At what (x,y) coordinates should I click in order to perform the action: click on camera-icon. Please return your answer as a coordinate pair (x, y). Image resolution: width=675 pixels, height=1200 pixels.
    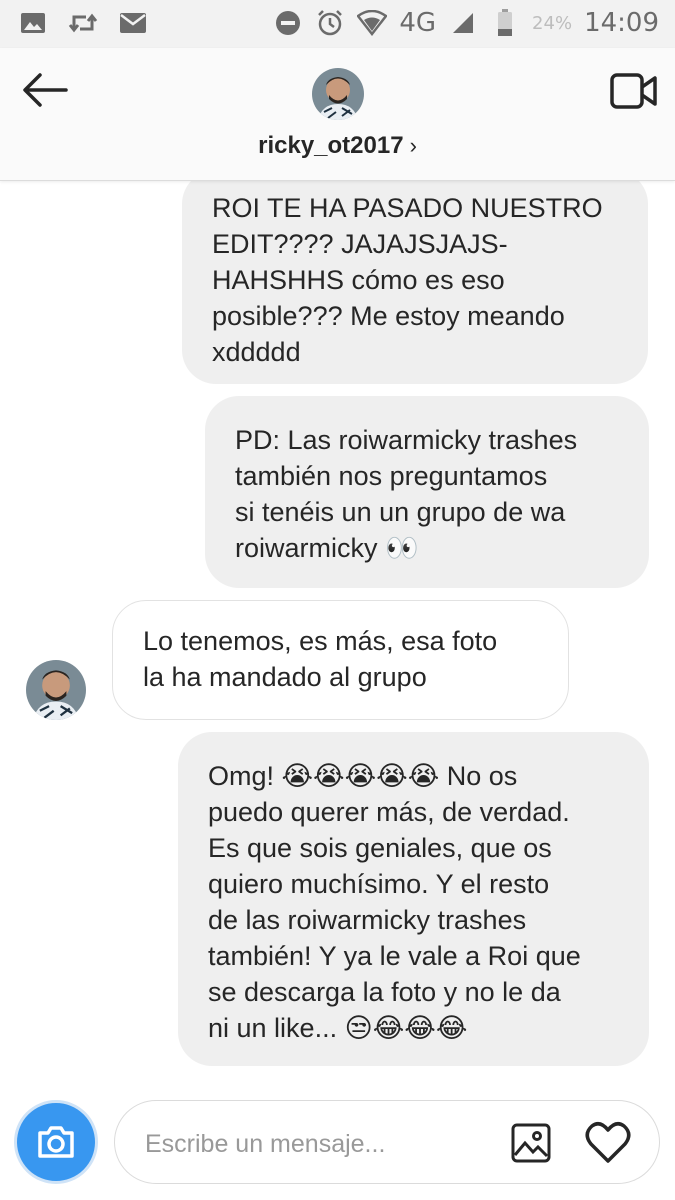
    Looking at the image, I should click on (56, 1142).